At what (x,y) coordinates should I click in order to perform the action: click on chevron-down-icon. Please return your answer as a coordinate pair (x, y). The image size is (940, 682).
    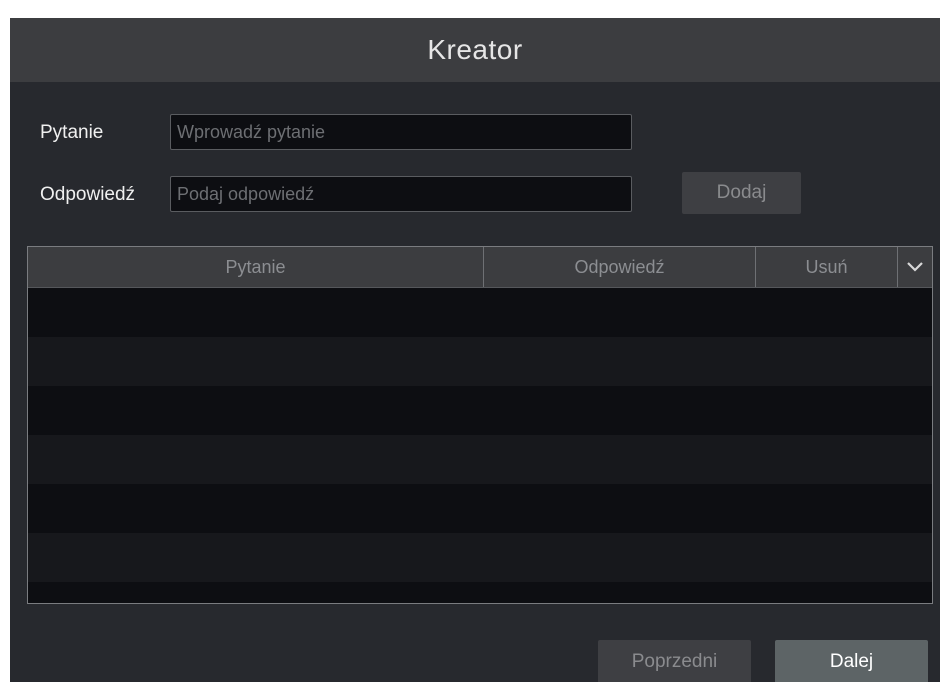
    Looking at the image, I should click on (915, 267).